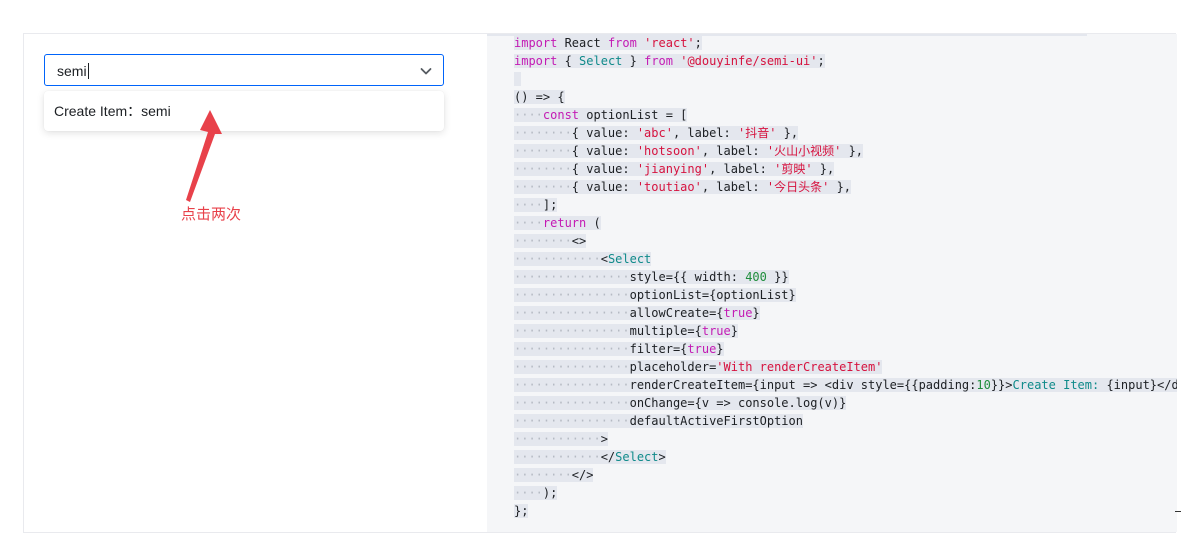 Image resolution: width=1181 pixels, height=545 pixels. Describe the element at coordinates (798, 187) in the screenshot. I see `code-token: '今日头条'` at that location.